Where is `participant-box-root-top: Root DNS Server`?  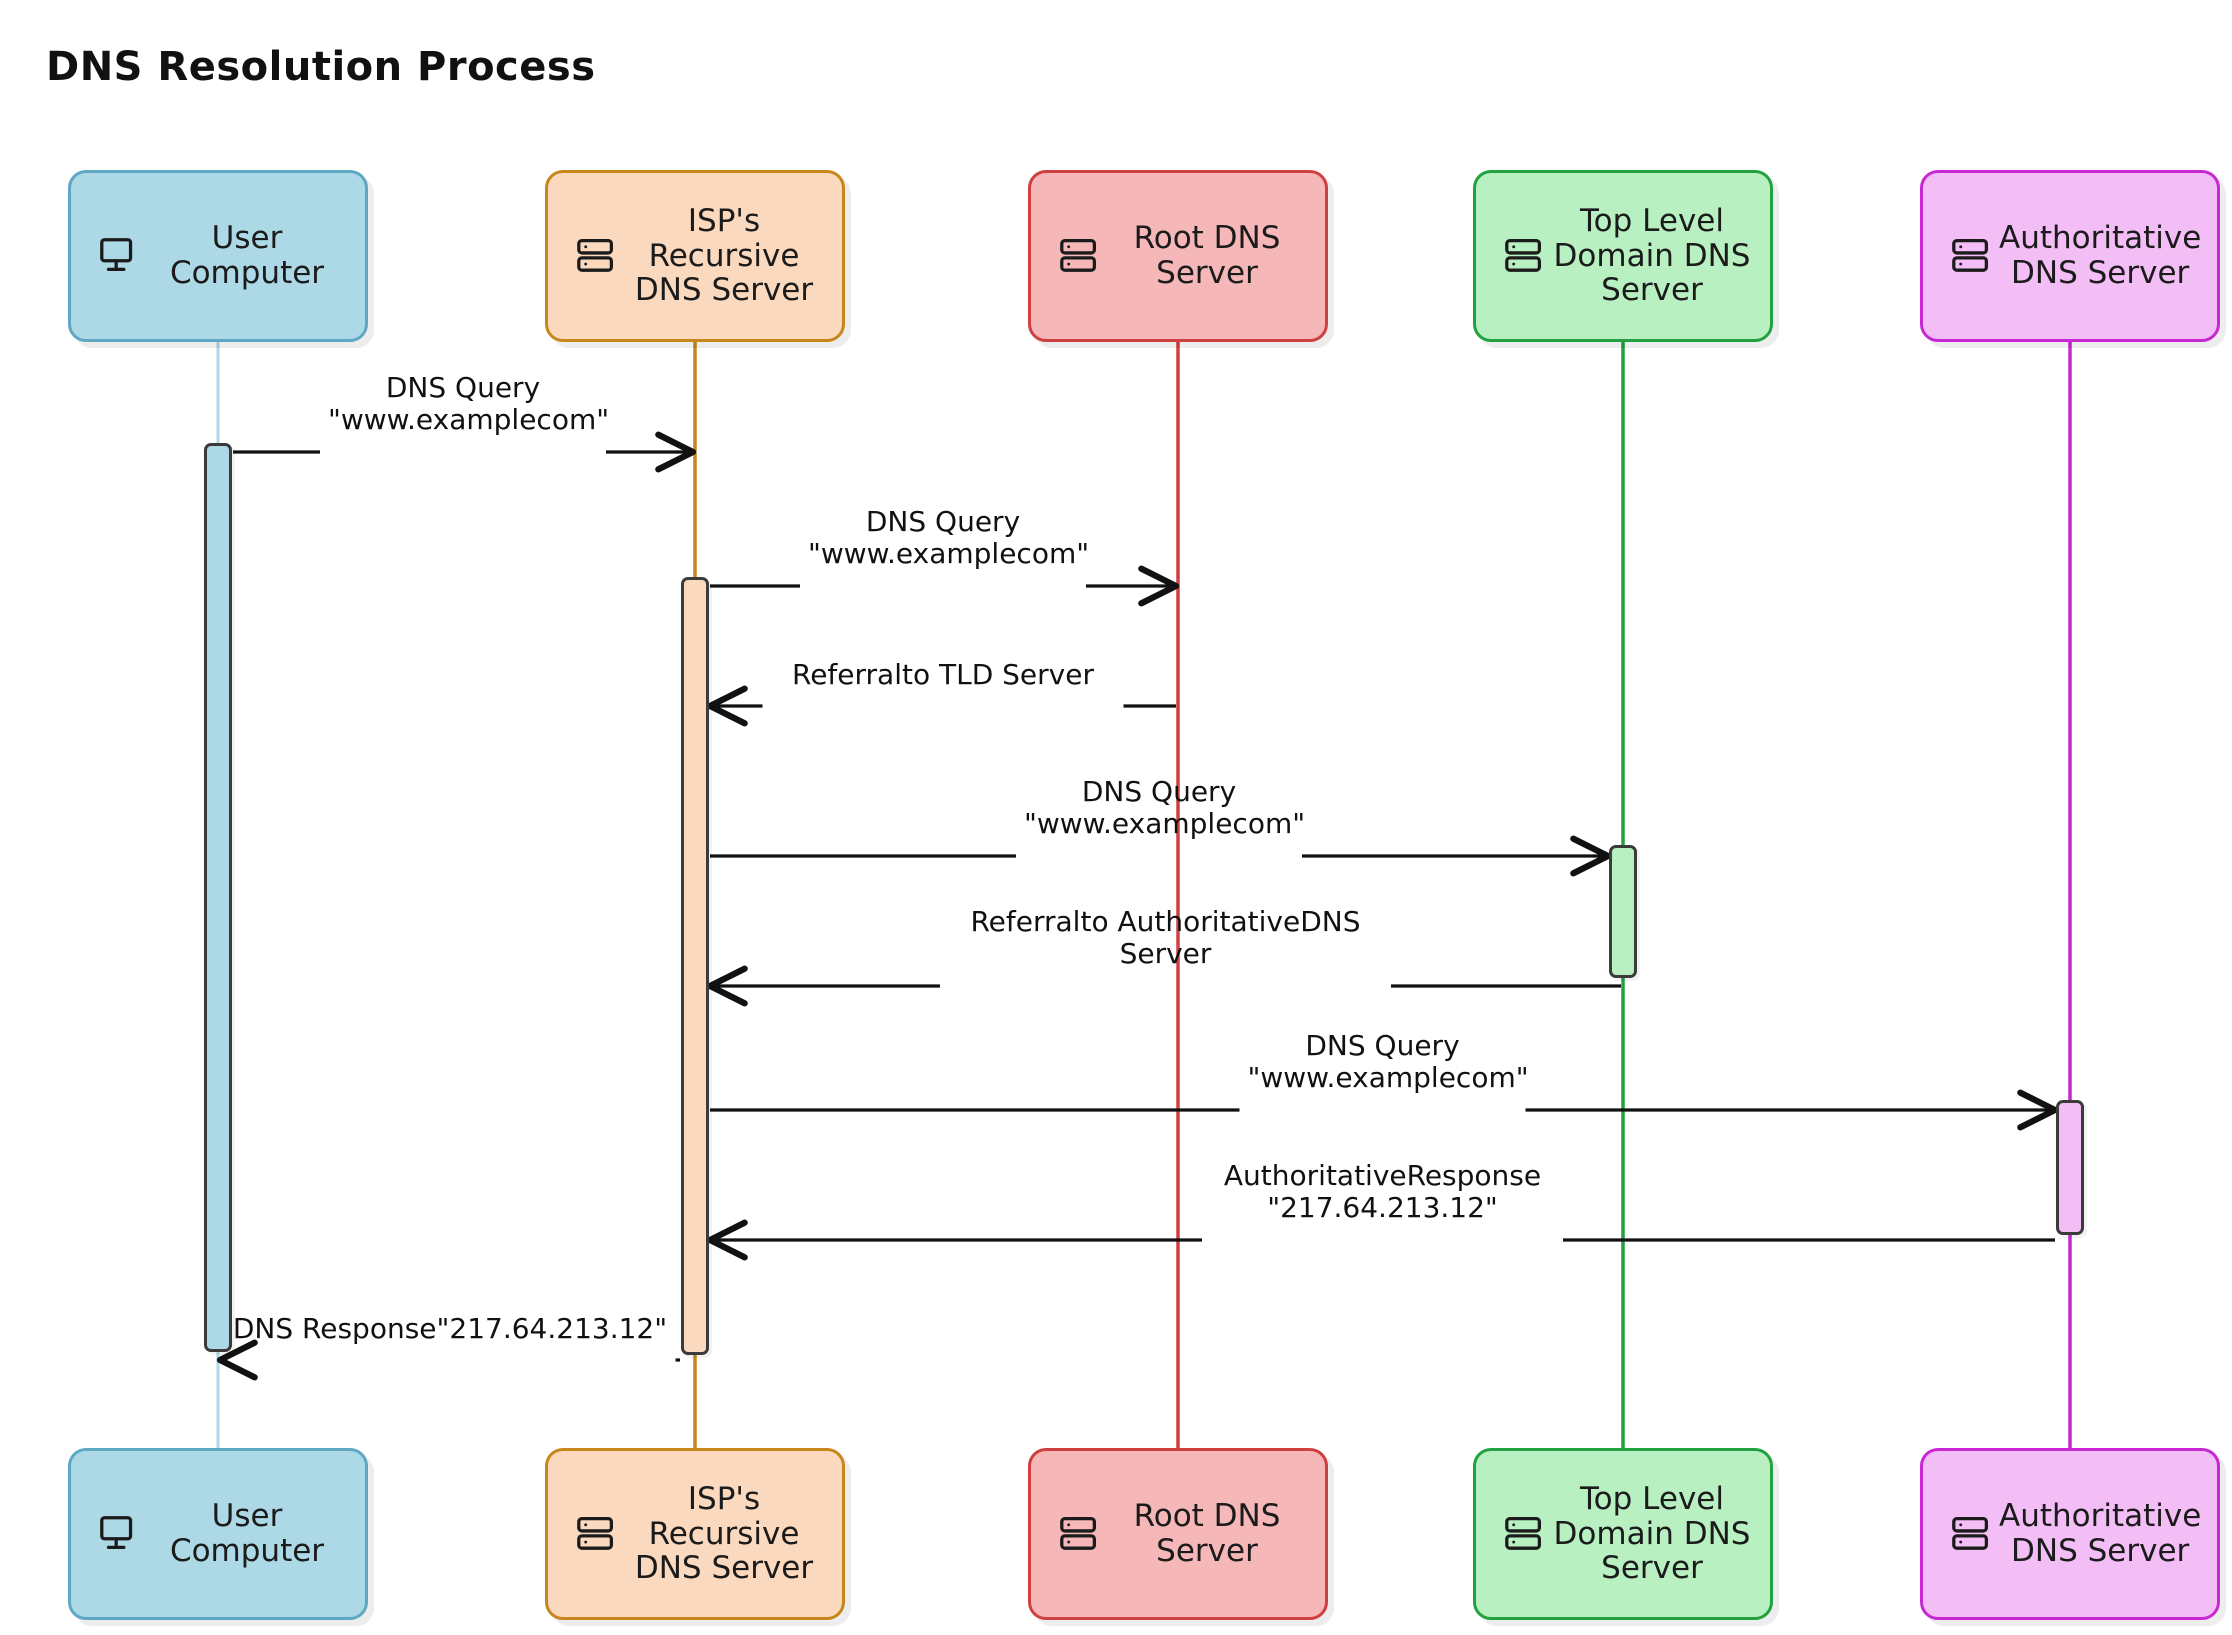
participant-box-root-top: Root DNS Server is located at coordinates (1178, 256).